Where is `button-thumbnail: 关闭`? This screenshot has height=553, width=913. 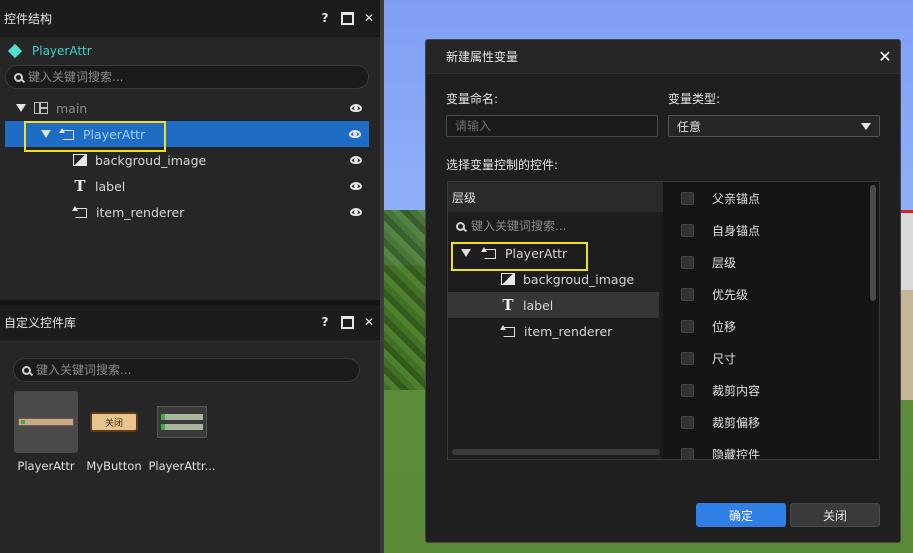
button-thumbnail: 关闭 is located at coordinates (114, 422).